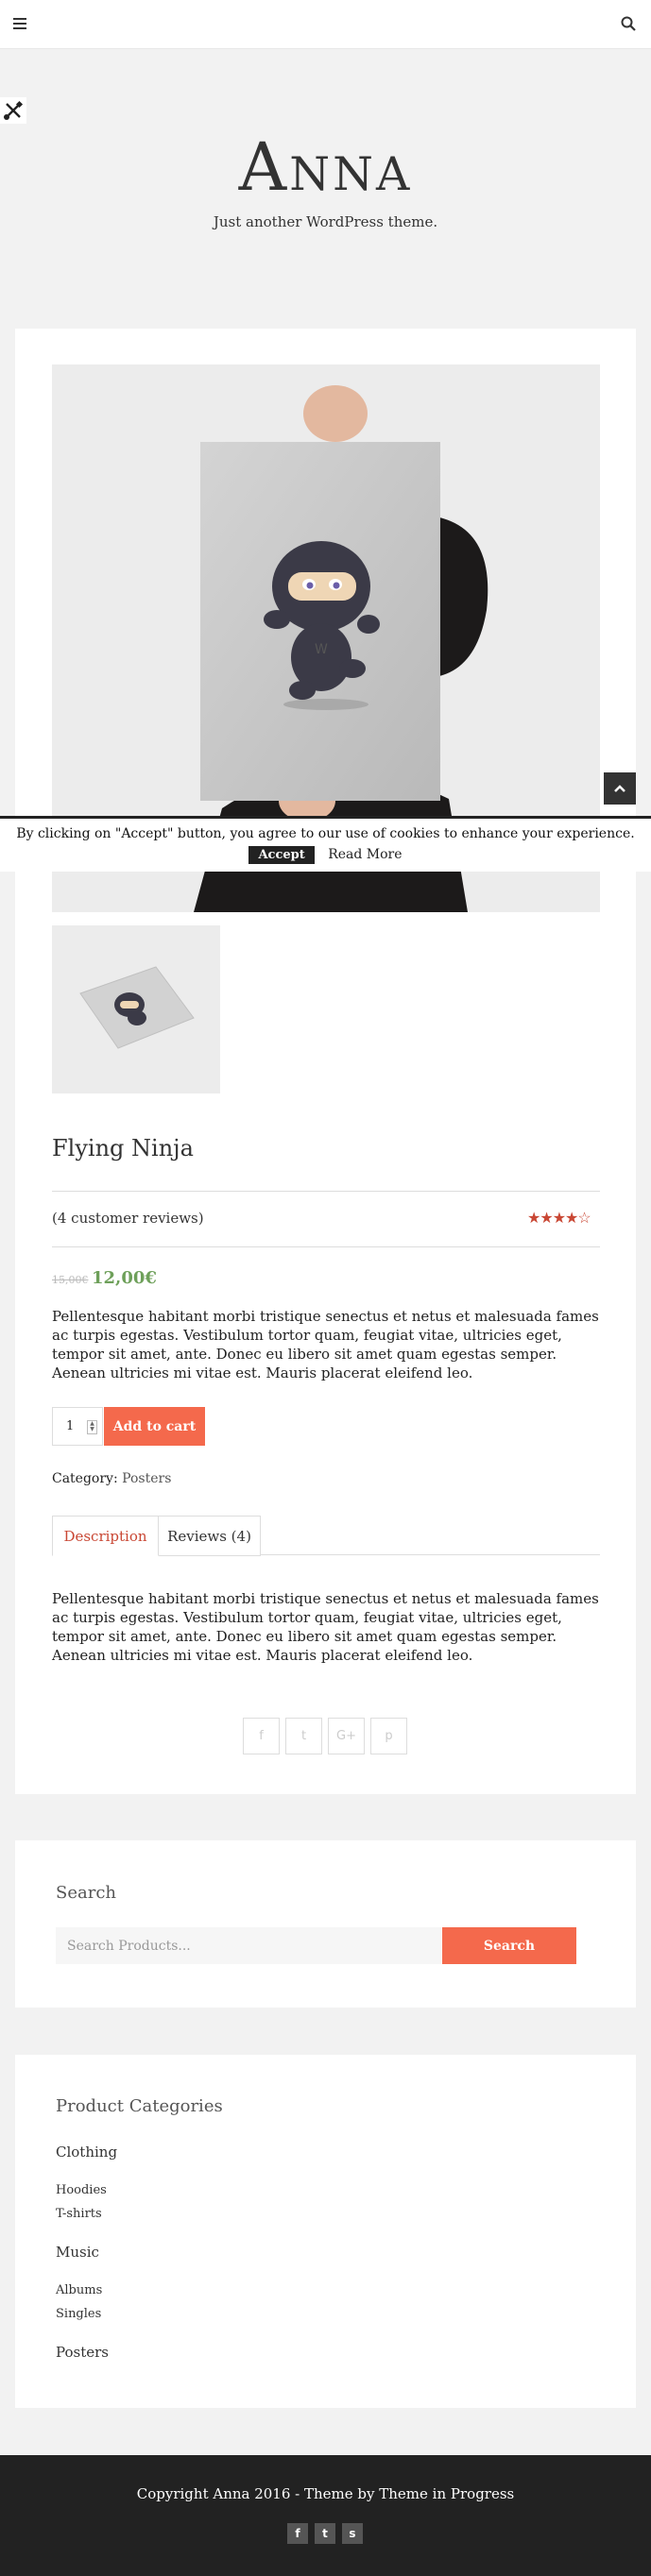 Image resolution: width=651 pixels, height=2576 pixels. I want to click on category-item-posters: Posters, so click(82, 2352).